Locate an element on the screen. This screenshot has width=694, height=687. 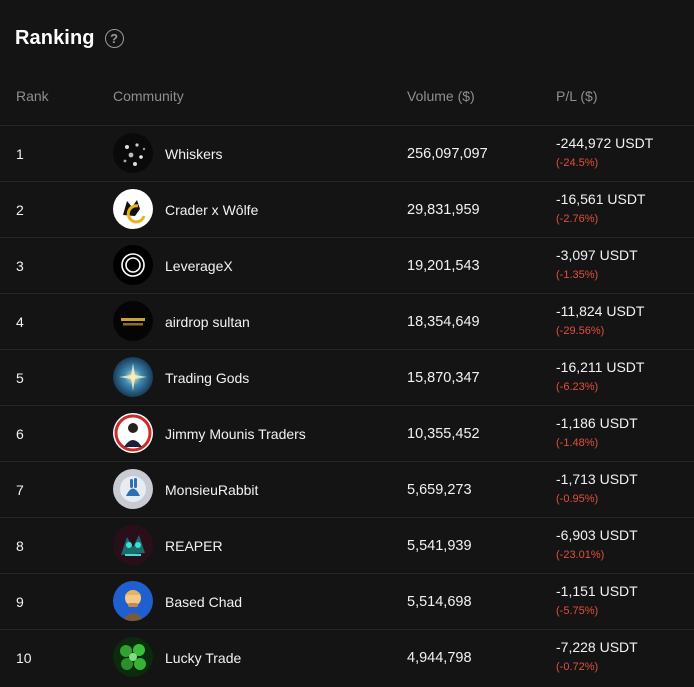
community-name: MonsieuRabbit is located at coordinates (211, 490).